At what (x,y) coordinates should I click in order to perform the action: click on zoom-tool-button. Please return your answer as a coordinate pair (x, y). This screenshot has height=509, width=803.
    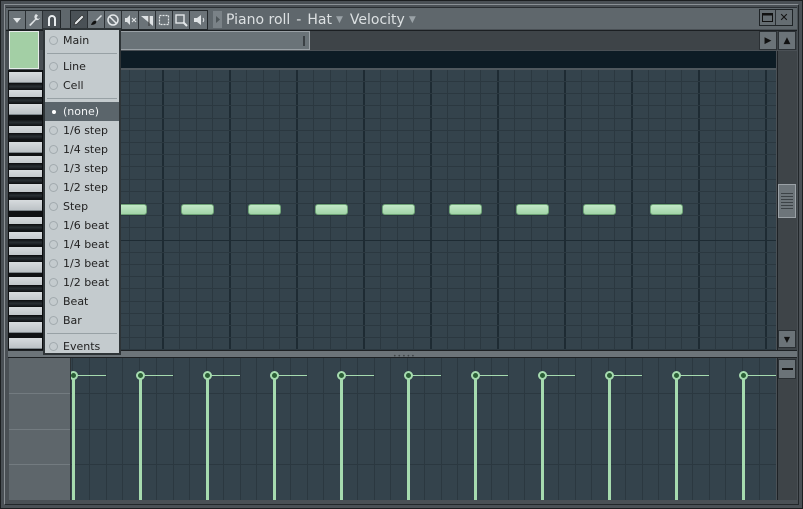
    Looking at the image, I should click on (181, 20).